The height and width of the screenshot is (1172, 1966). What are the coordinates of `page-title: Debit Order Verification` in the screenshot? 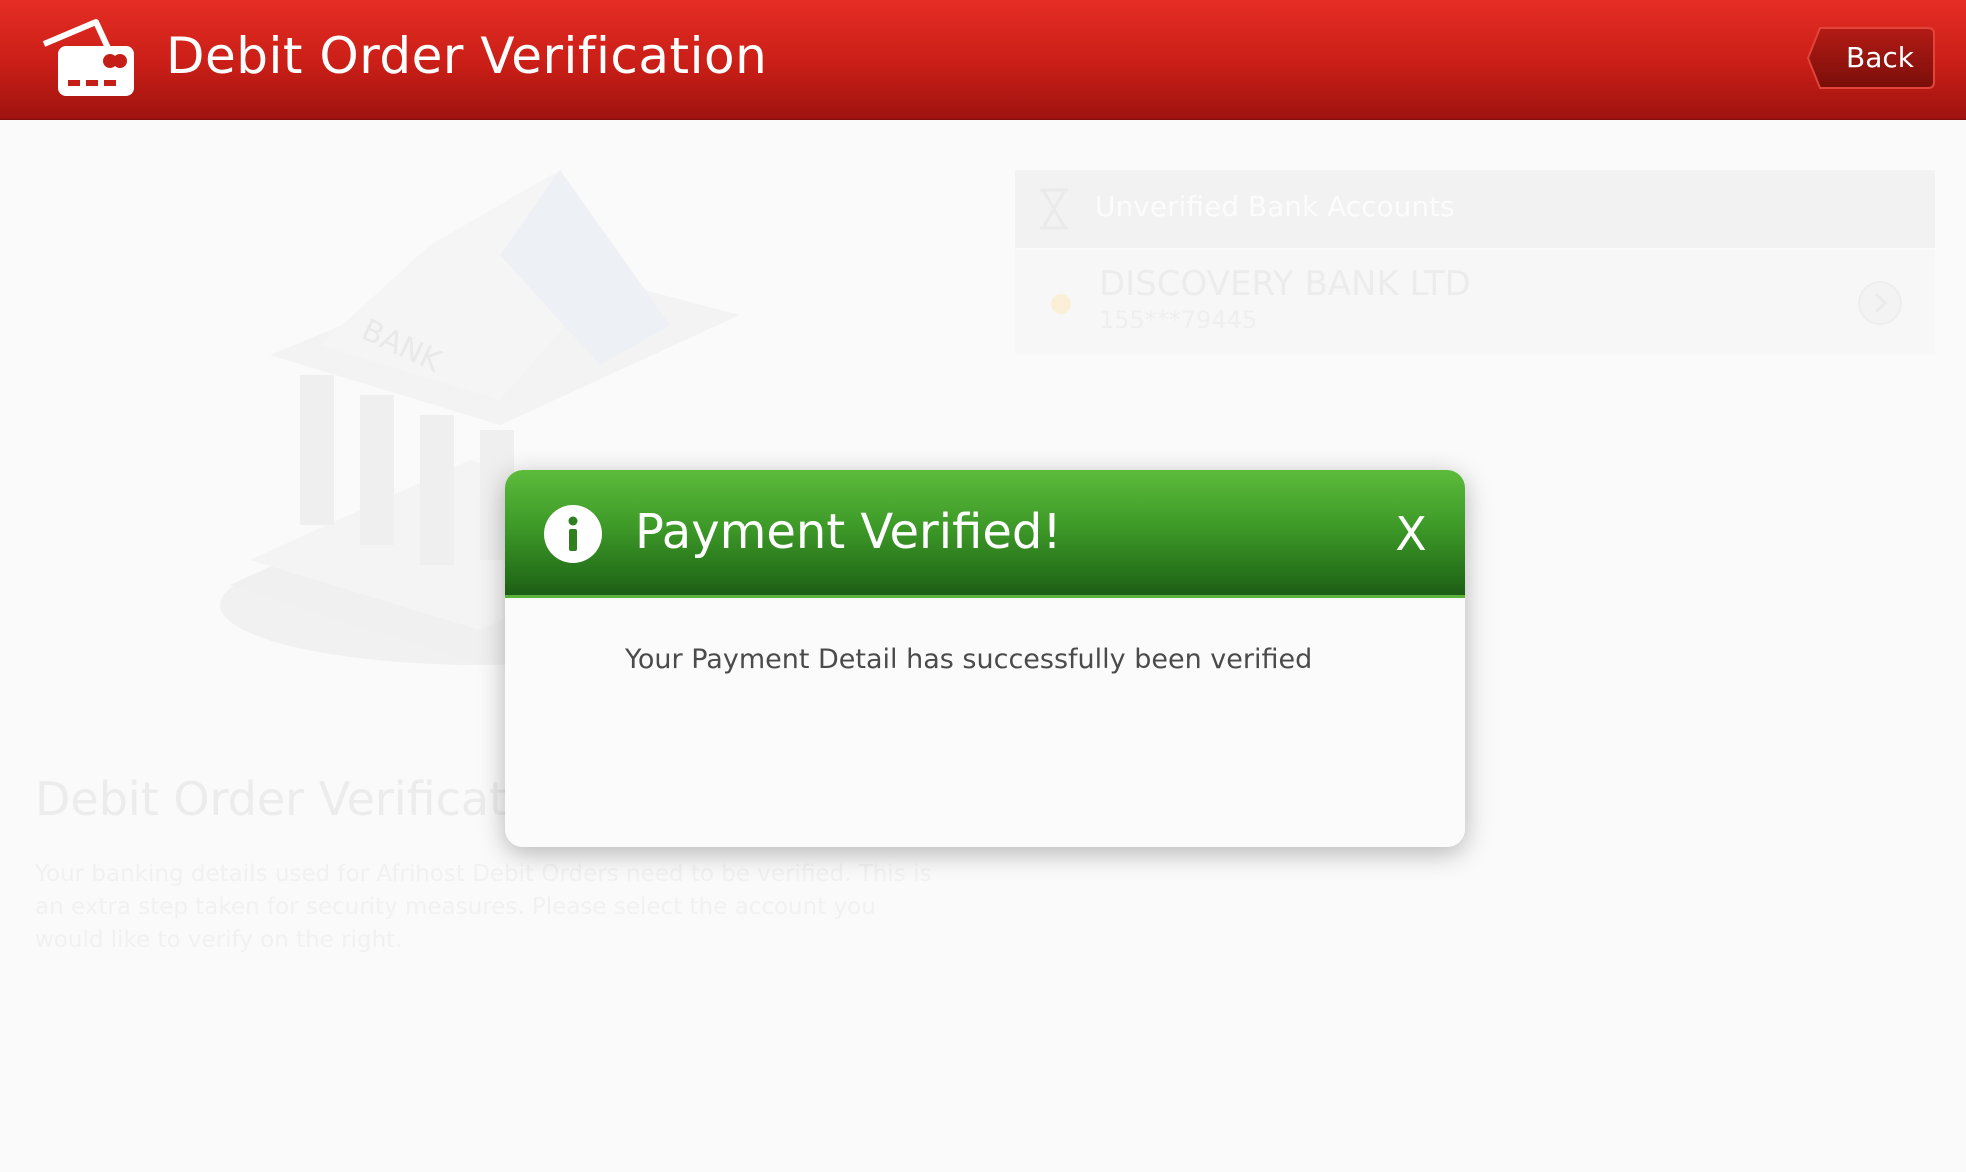 It's located at (467, 56).